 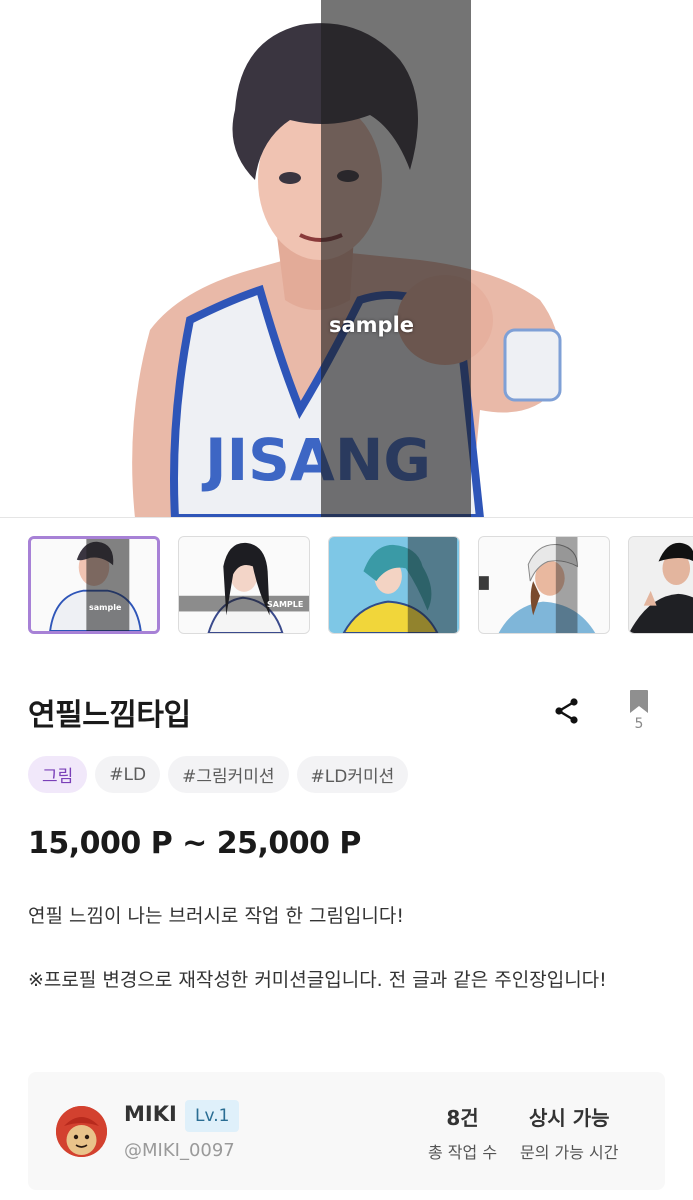 What do you see at coordinates (396, 259) in the screenshot?
I see `sample-overlay` at bounding box center [396, 259].